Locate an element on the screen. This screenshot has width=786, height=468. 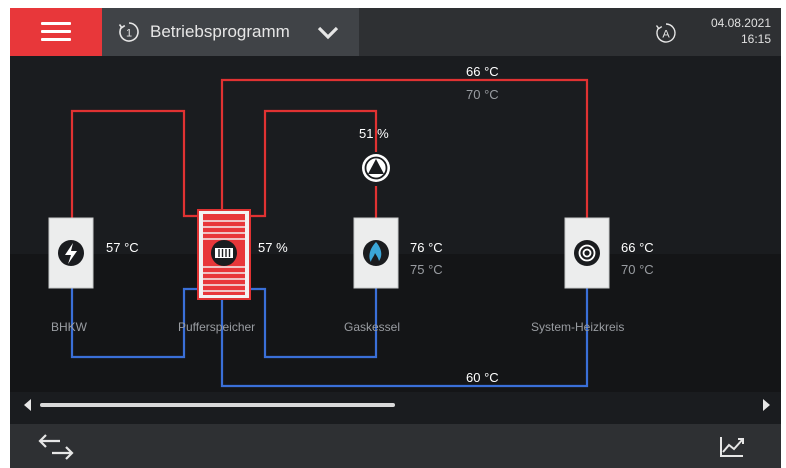
bhkw-temp: 57 °C is located at coordinates (122, 247).